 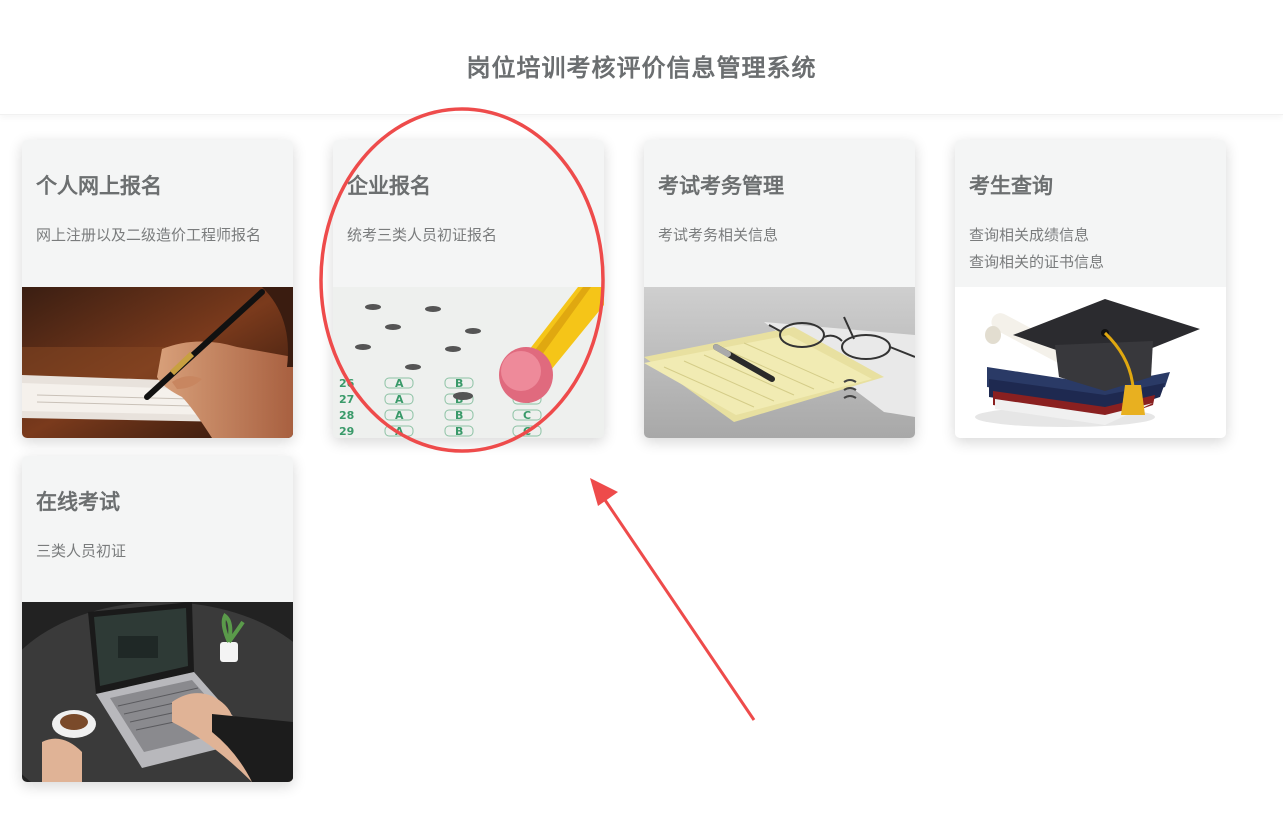 I want to click on card-personal-registration: 个人网上报名 网上注册以及二级造价工程师报名, so click(x=157, y=289).